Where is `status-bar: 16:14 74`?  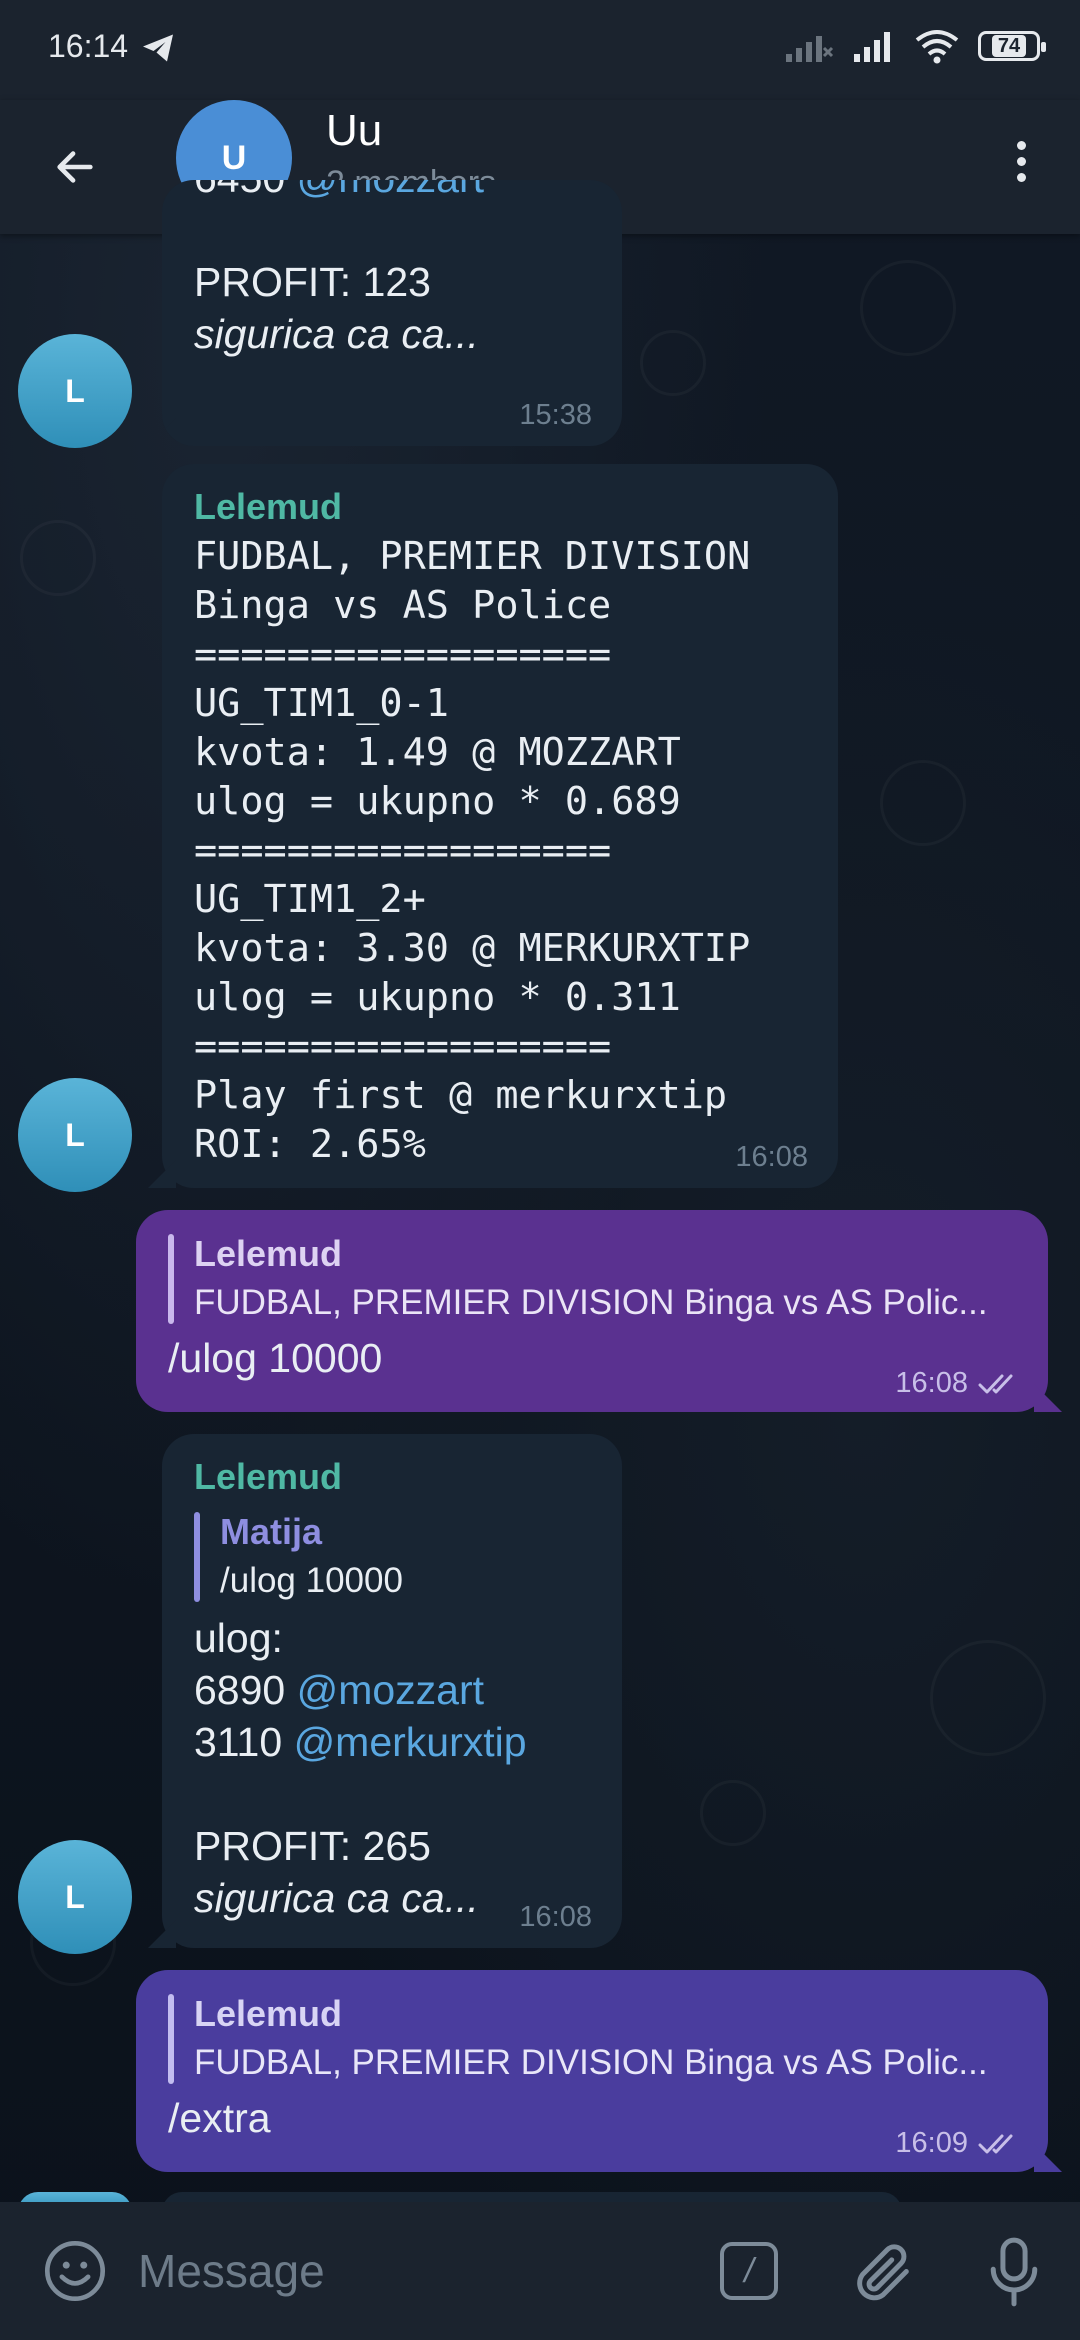 status-bar: 16:14 74 is located at coordinates (540, 50).